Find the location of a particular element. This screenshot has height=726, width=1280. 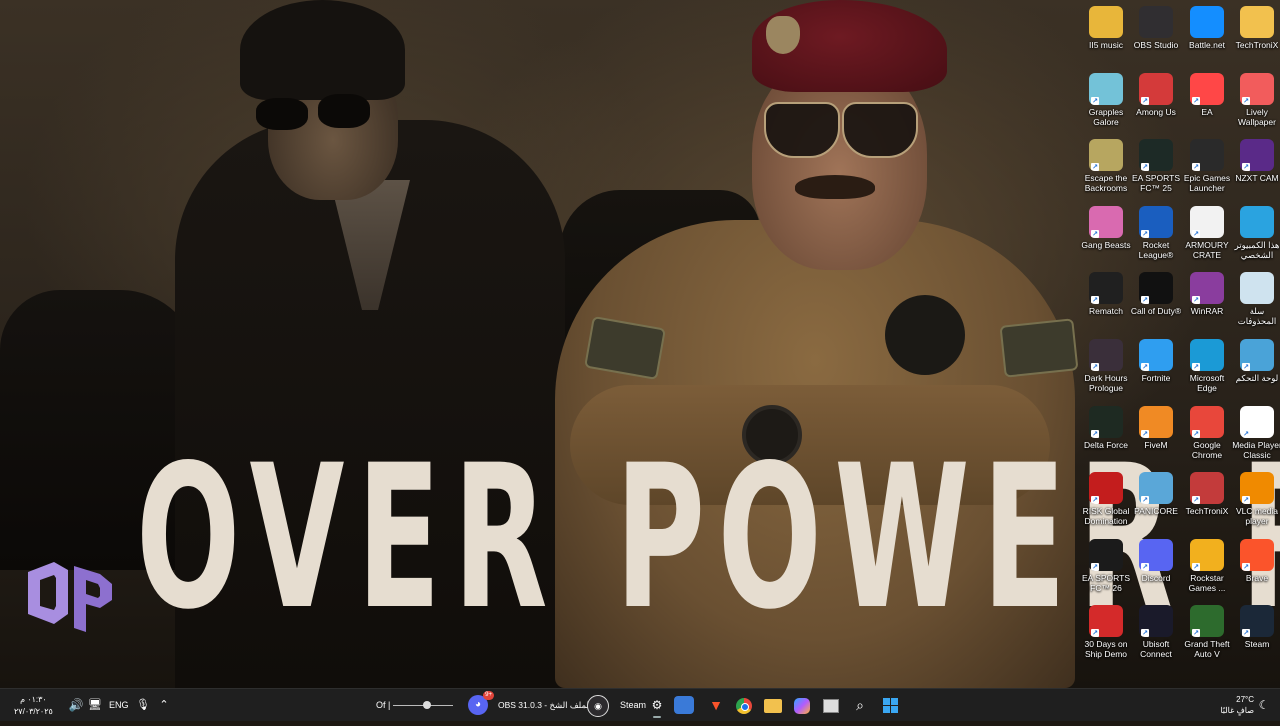

desktop-icon: ↗ Escape the Backrooms is located at coordinates (1106, 166).